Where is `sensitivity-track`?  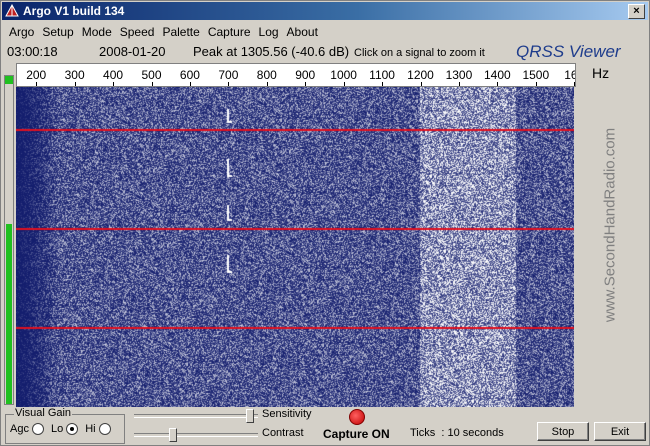 sensitivity-track is located at coordinates (196, 416).